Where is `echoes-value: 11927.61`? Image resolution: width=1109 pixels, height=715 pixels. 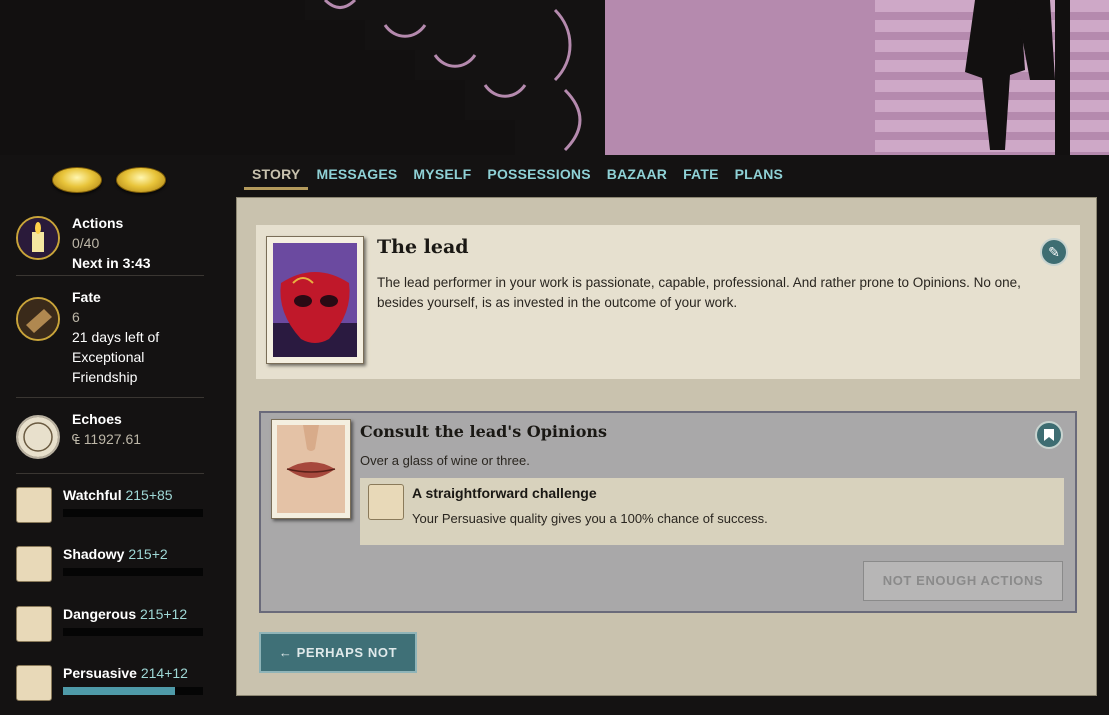 echoes-value: 11927.61 is located at coordinates (112, 439).